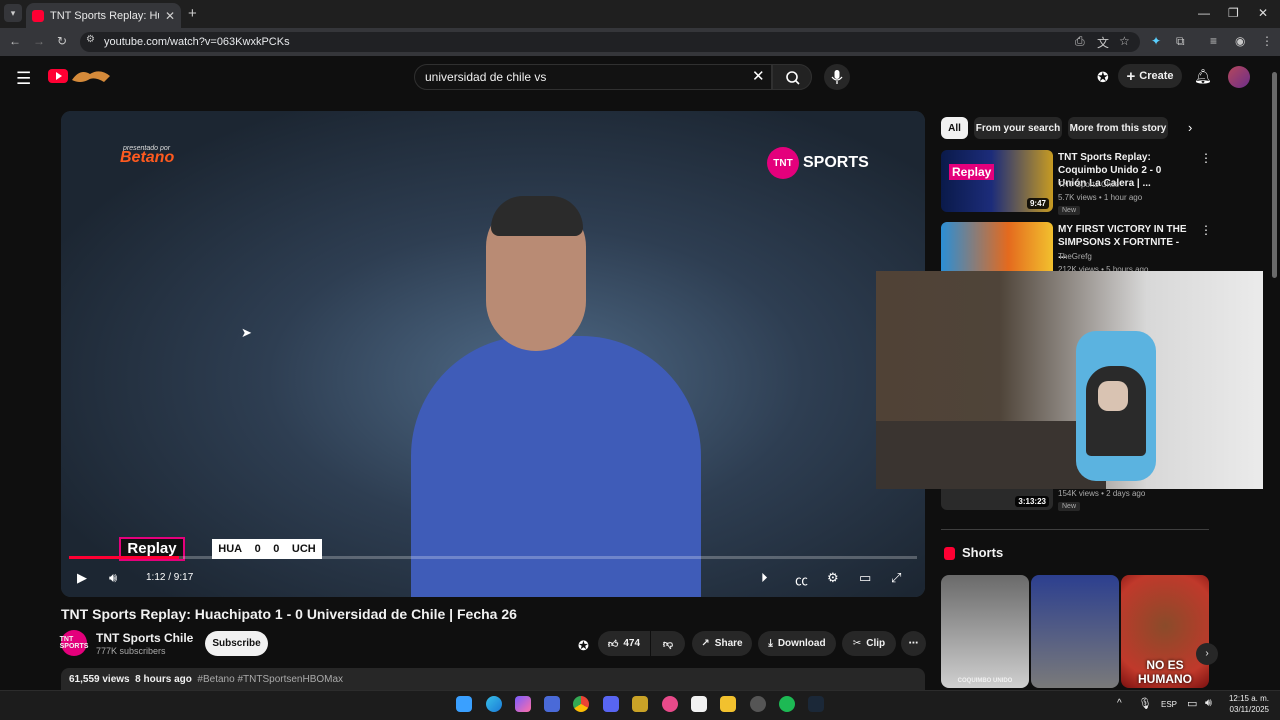 The width and height of the screenshot is (1280, 720). Describe the element at coordinates (192, 13) in the screenshot. I see `new-tab-button: +` at that location.